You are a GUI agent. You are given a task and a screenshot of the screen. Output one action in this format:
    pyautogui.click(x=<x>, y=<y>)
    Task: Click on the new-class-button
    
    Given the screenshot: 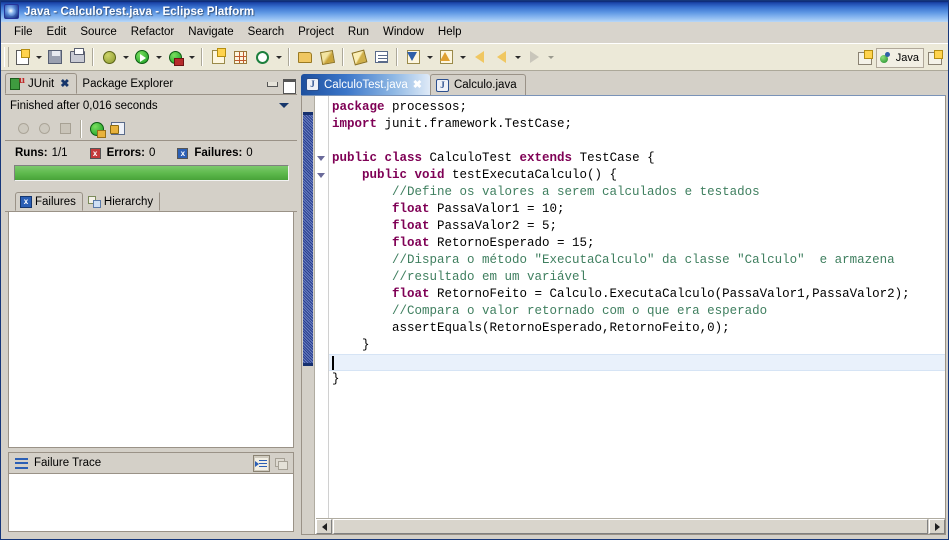 What is the action you would take?
    pyautogui.click(x=262, y=57)
    